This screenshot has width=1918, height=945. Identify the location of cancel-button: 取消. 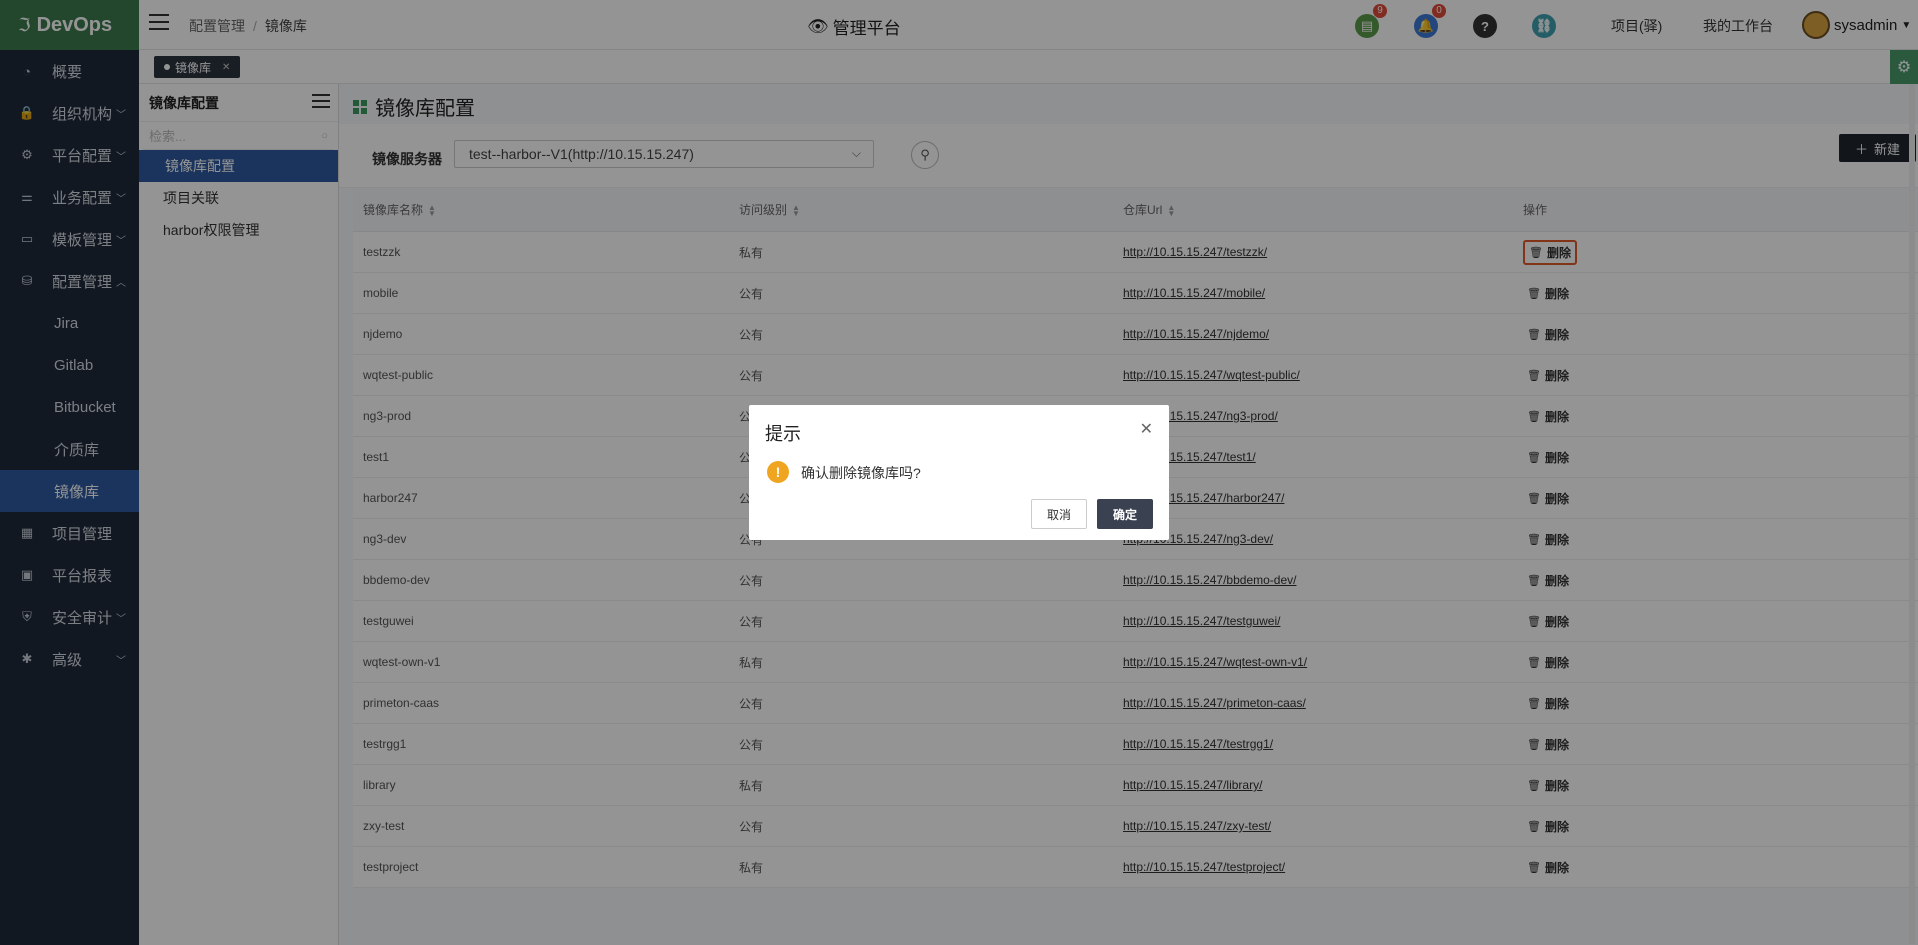
(1059, 514).